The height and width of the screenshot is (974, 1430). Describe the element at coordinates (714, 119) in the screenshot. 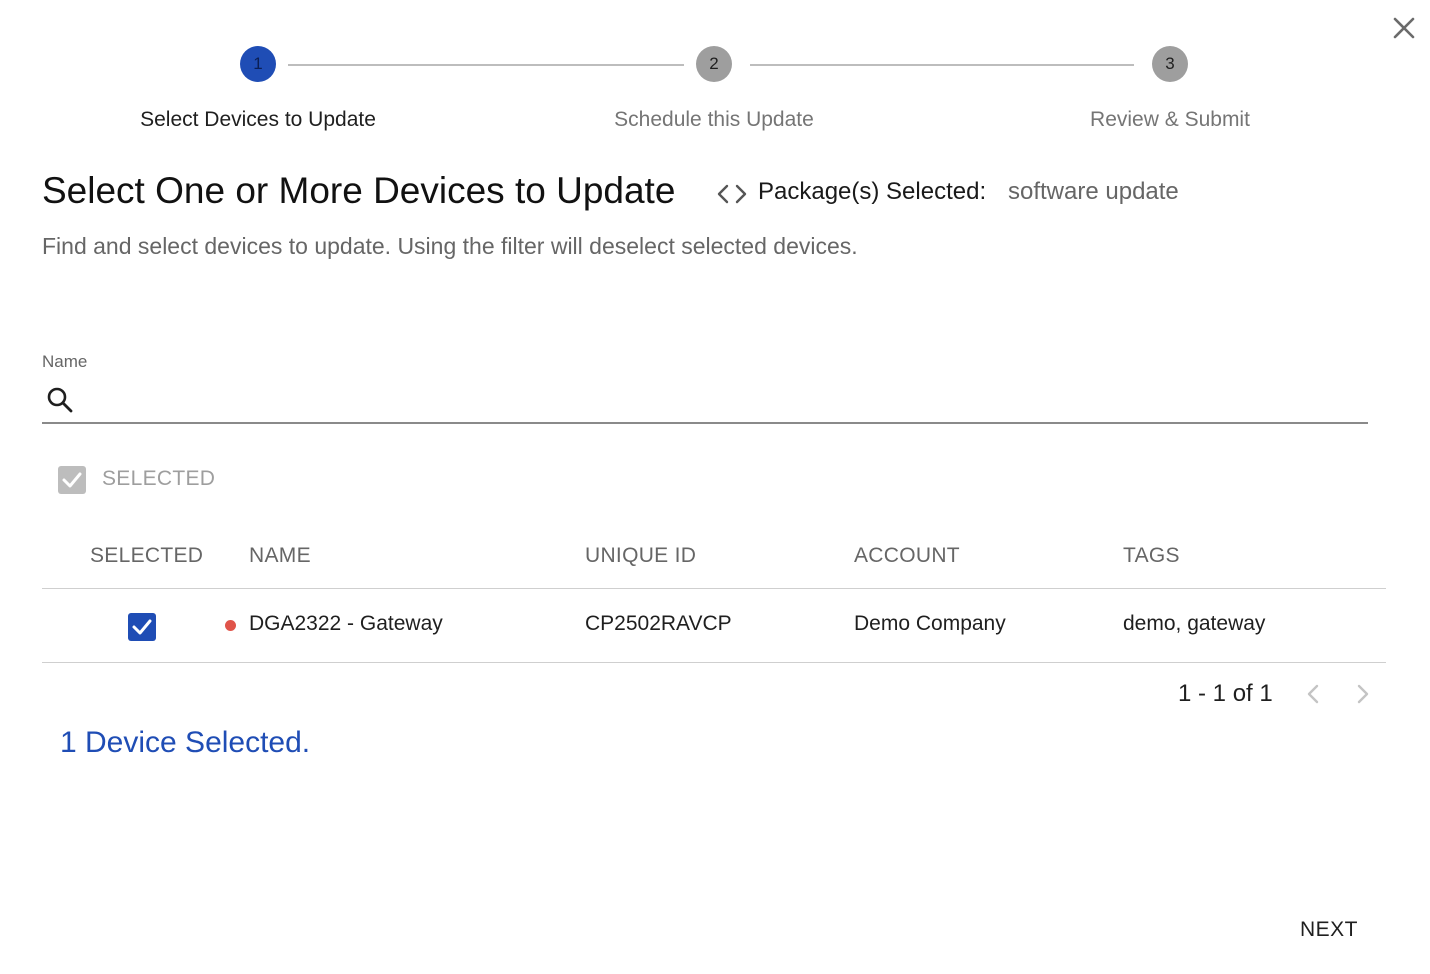

I see `step-2-label: Schedule this Update` at that location.